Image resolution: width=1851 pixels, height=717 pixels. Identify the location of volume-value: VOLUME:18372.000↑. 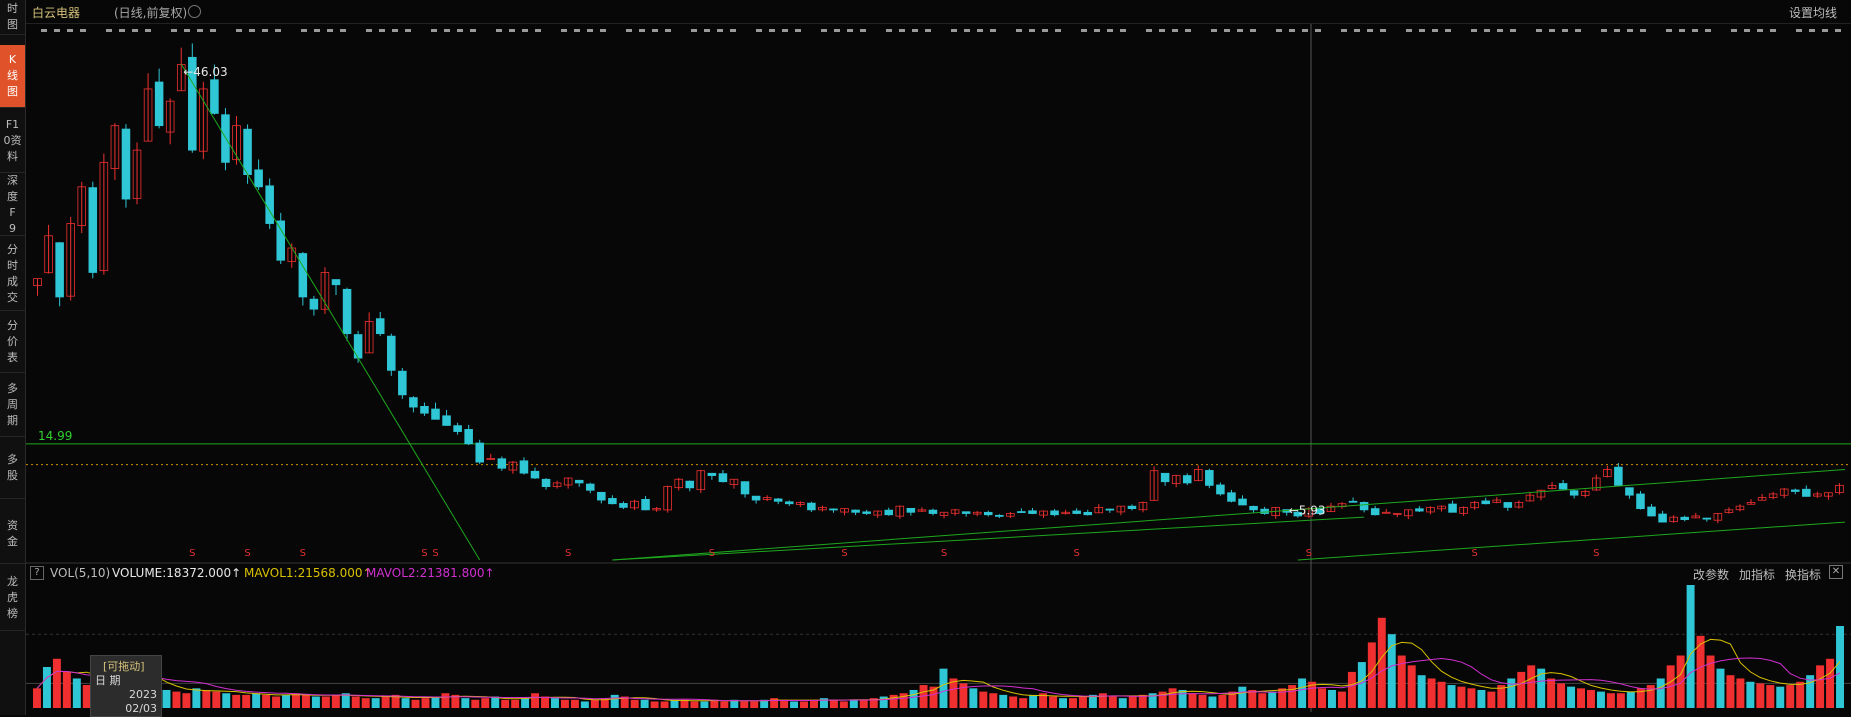
(177, 573).